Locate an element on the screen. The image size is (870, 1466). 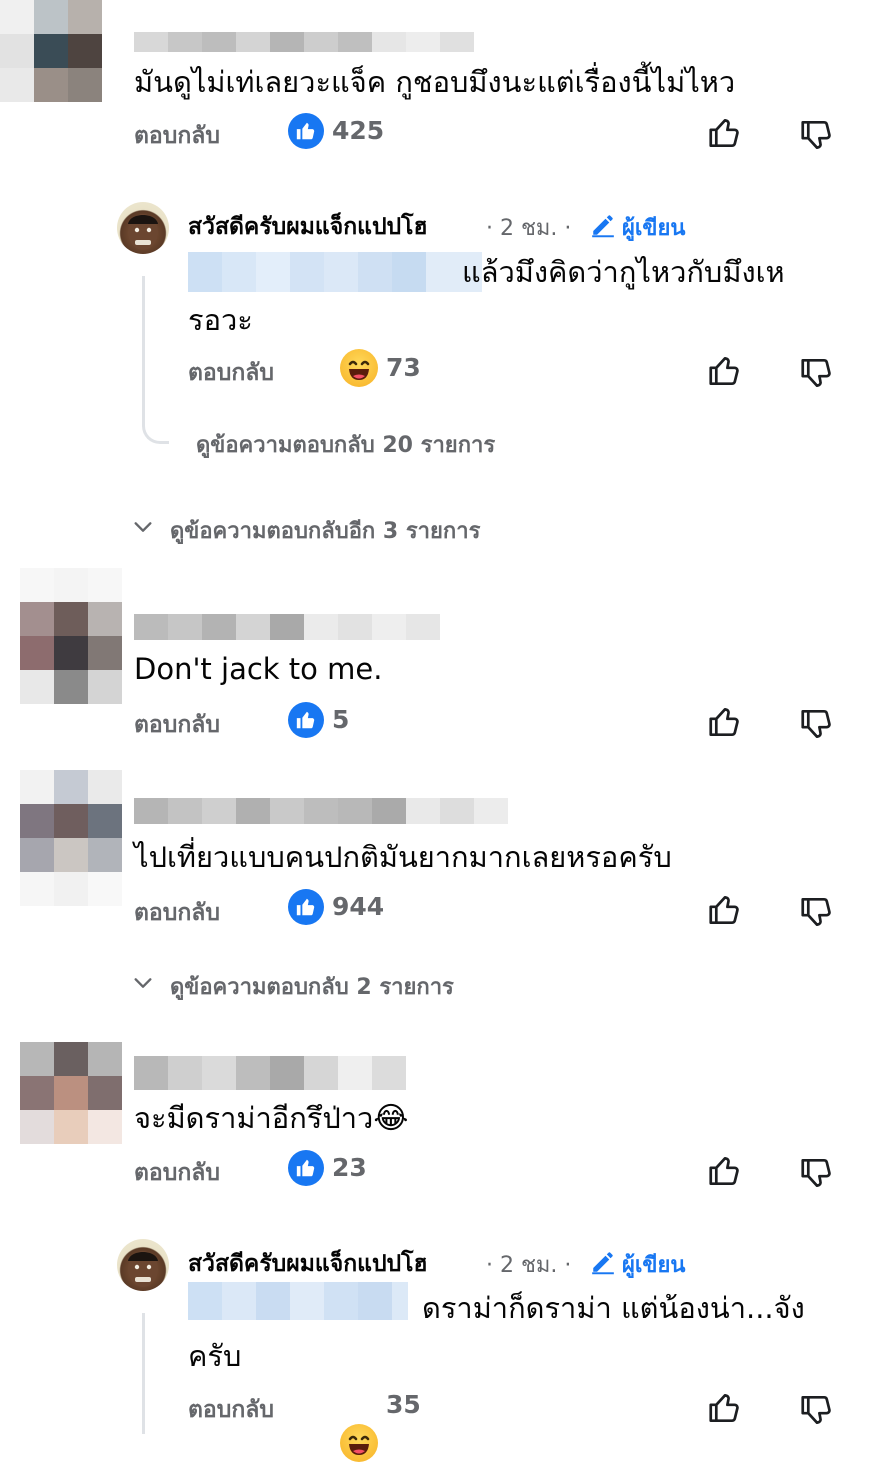
comment-text-content: จะมีดราม่าอีกรึป่าว is located at coordinates (254, 1118).